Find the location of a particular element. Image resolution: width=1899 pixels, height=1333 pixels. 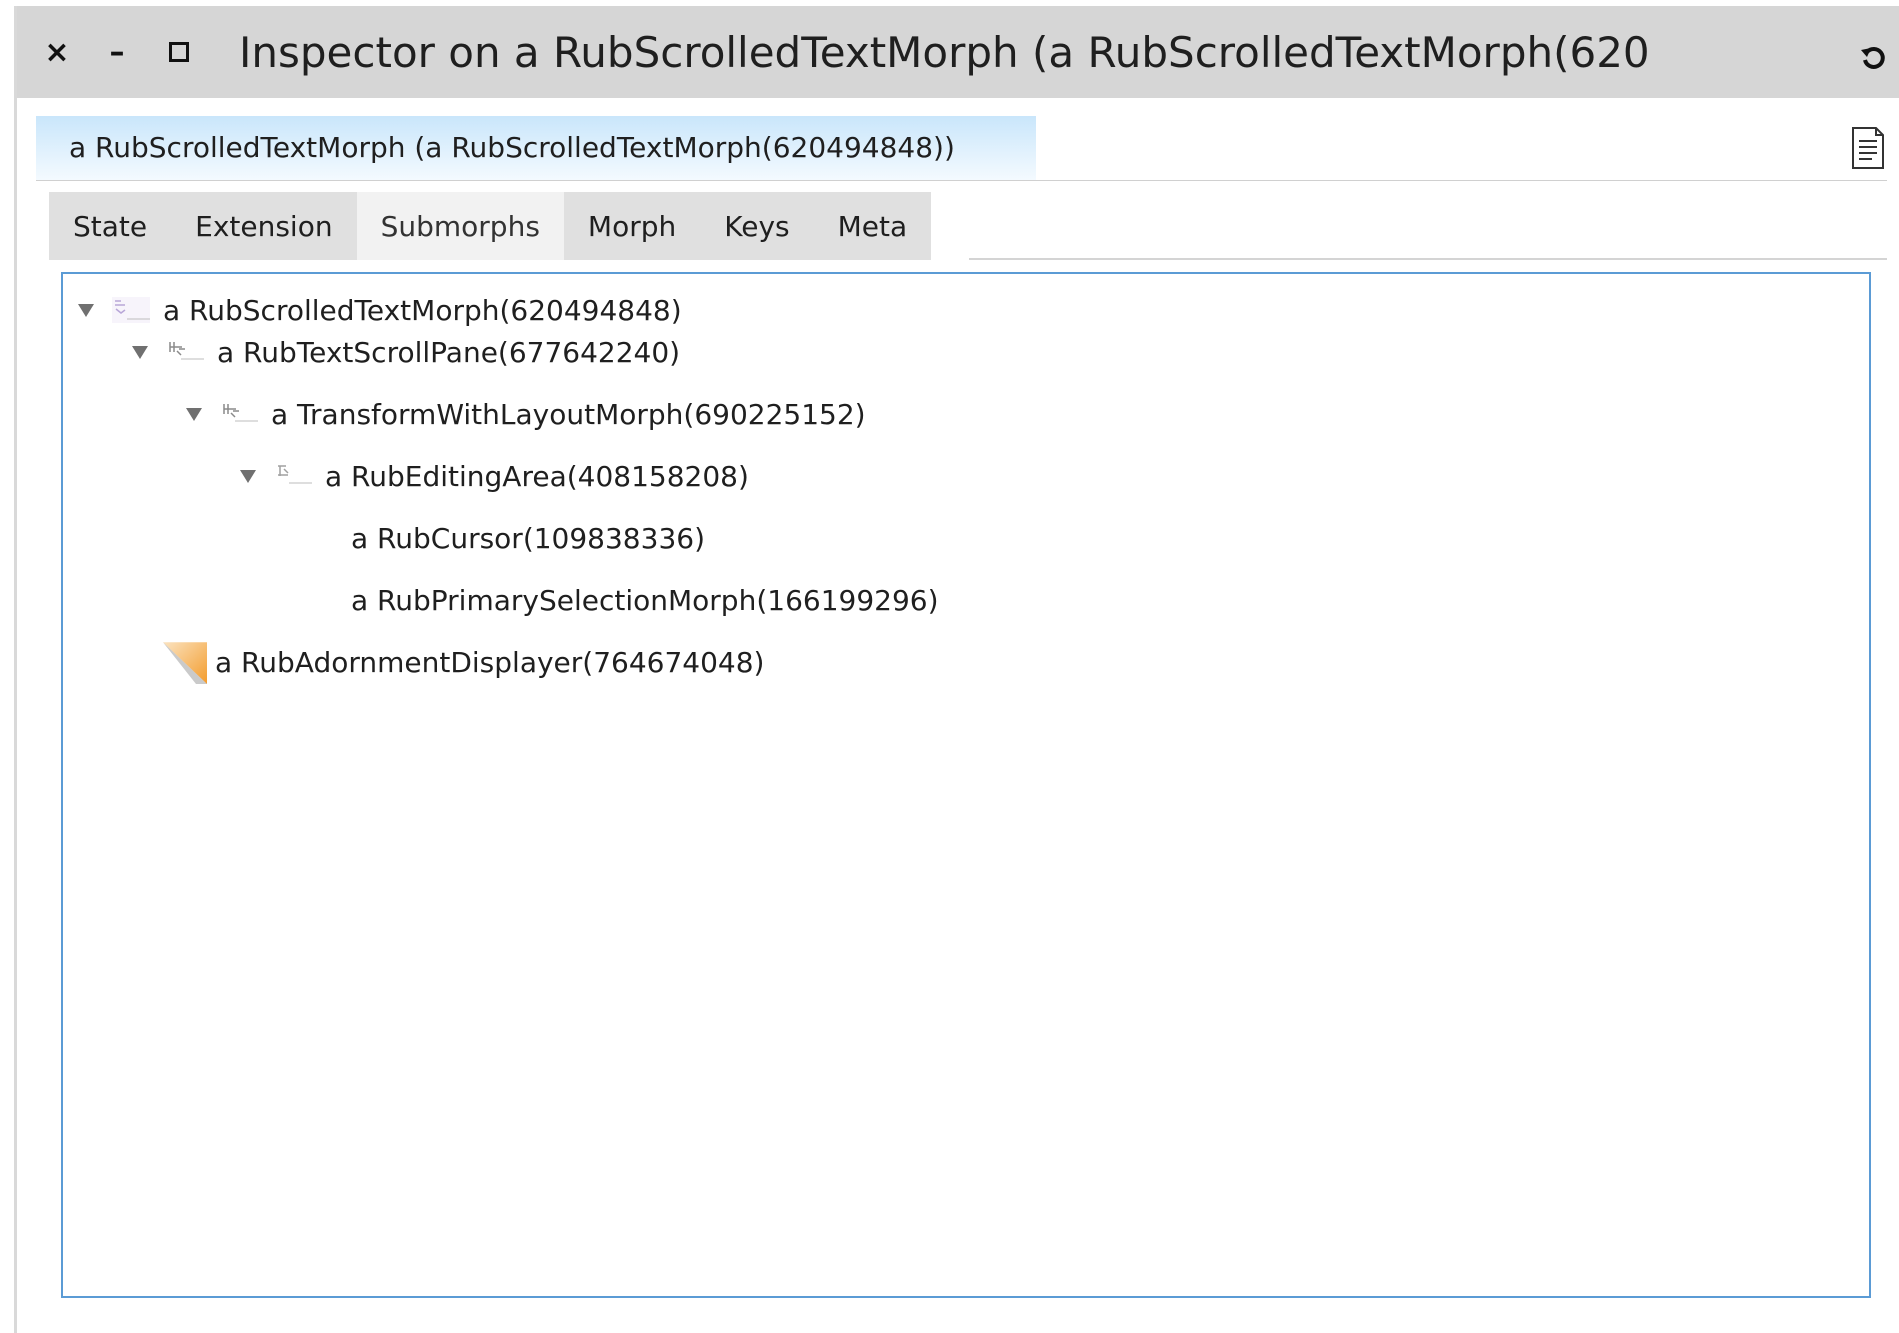

tree-node: a RubEditingArea(408158208) is located at coordinates (493, 476).